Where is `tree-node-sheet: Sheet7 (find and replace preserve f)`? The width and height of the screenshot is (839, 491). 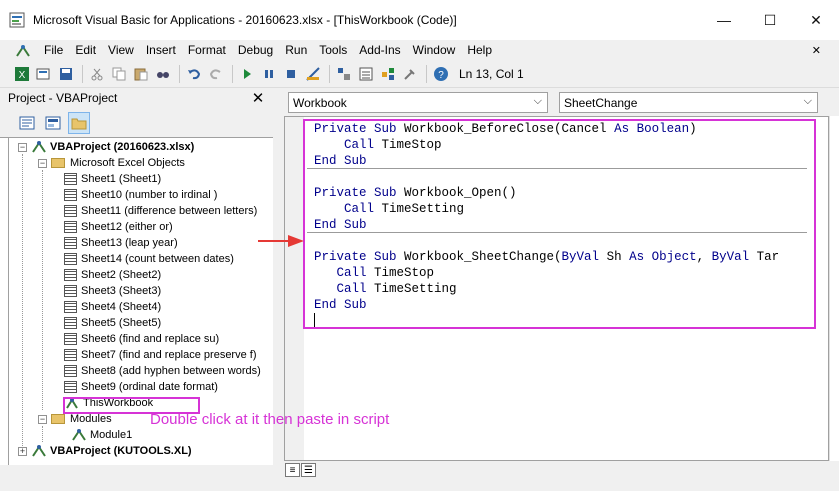 tree-node-sheet: Sheet7 (find and replace preserve f) is located at coordinates (160, 355).